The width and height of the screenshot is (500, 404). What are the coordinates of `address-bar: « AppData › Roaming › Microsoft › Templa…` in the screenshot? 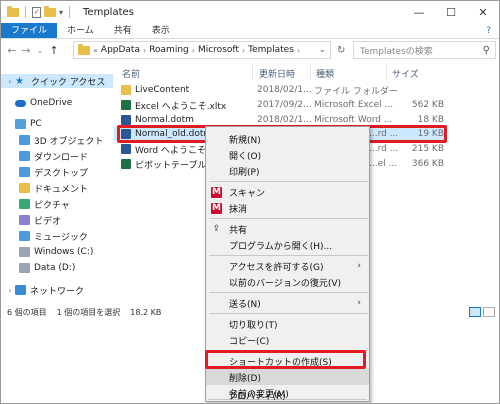 It's located at (202, 50).